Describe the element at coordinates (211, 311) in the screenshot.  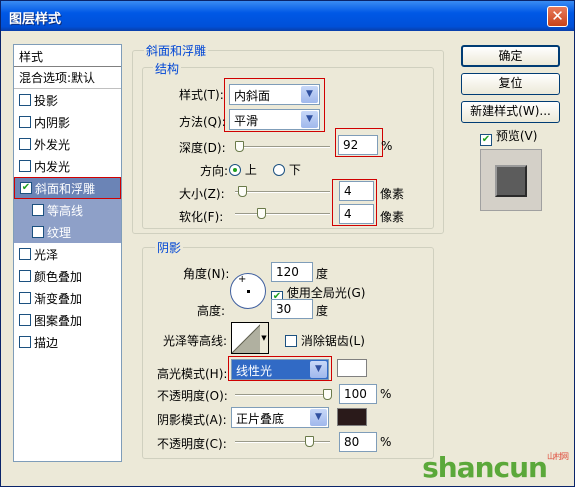
I see `altitude-label: 高度:` at that location.